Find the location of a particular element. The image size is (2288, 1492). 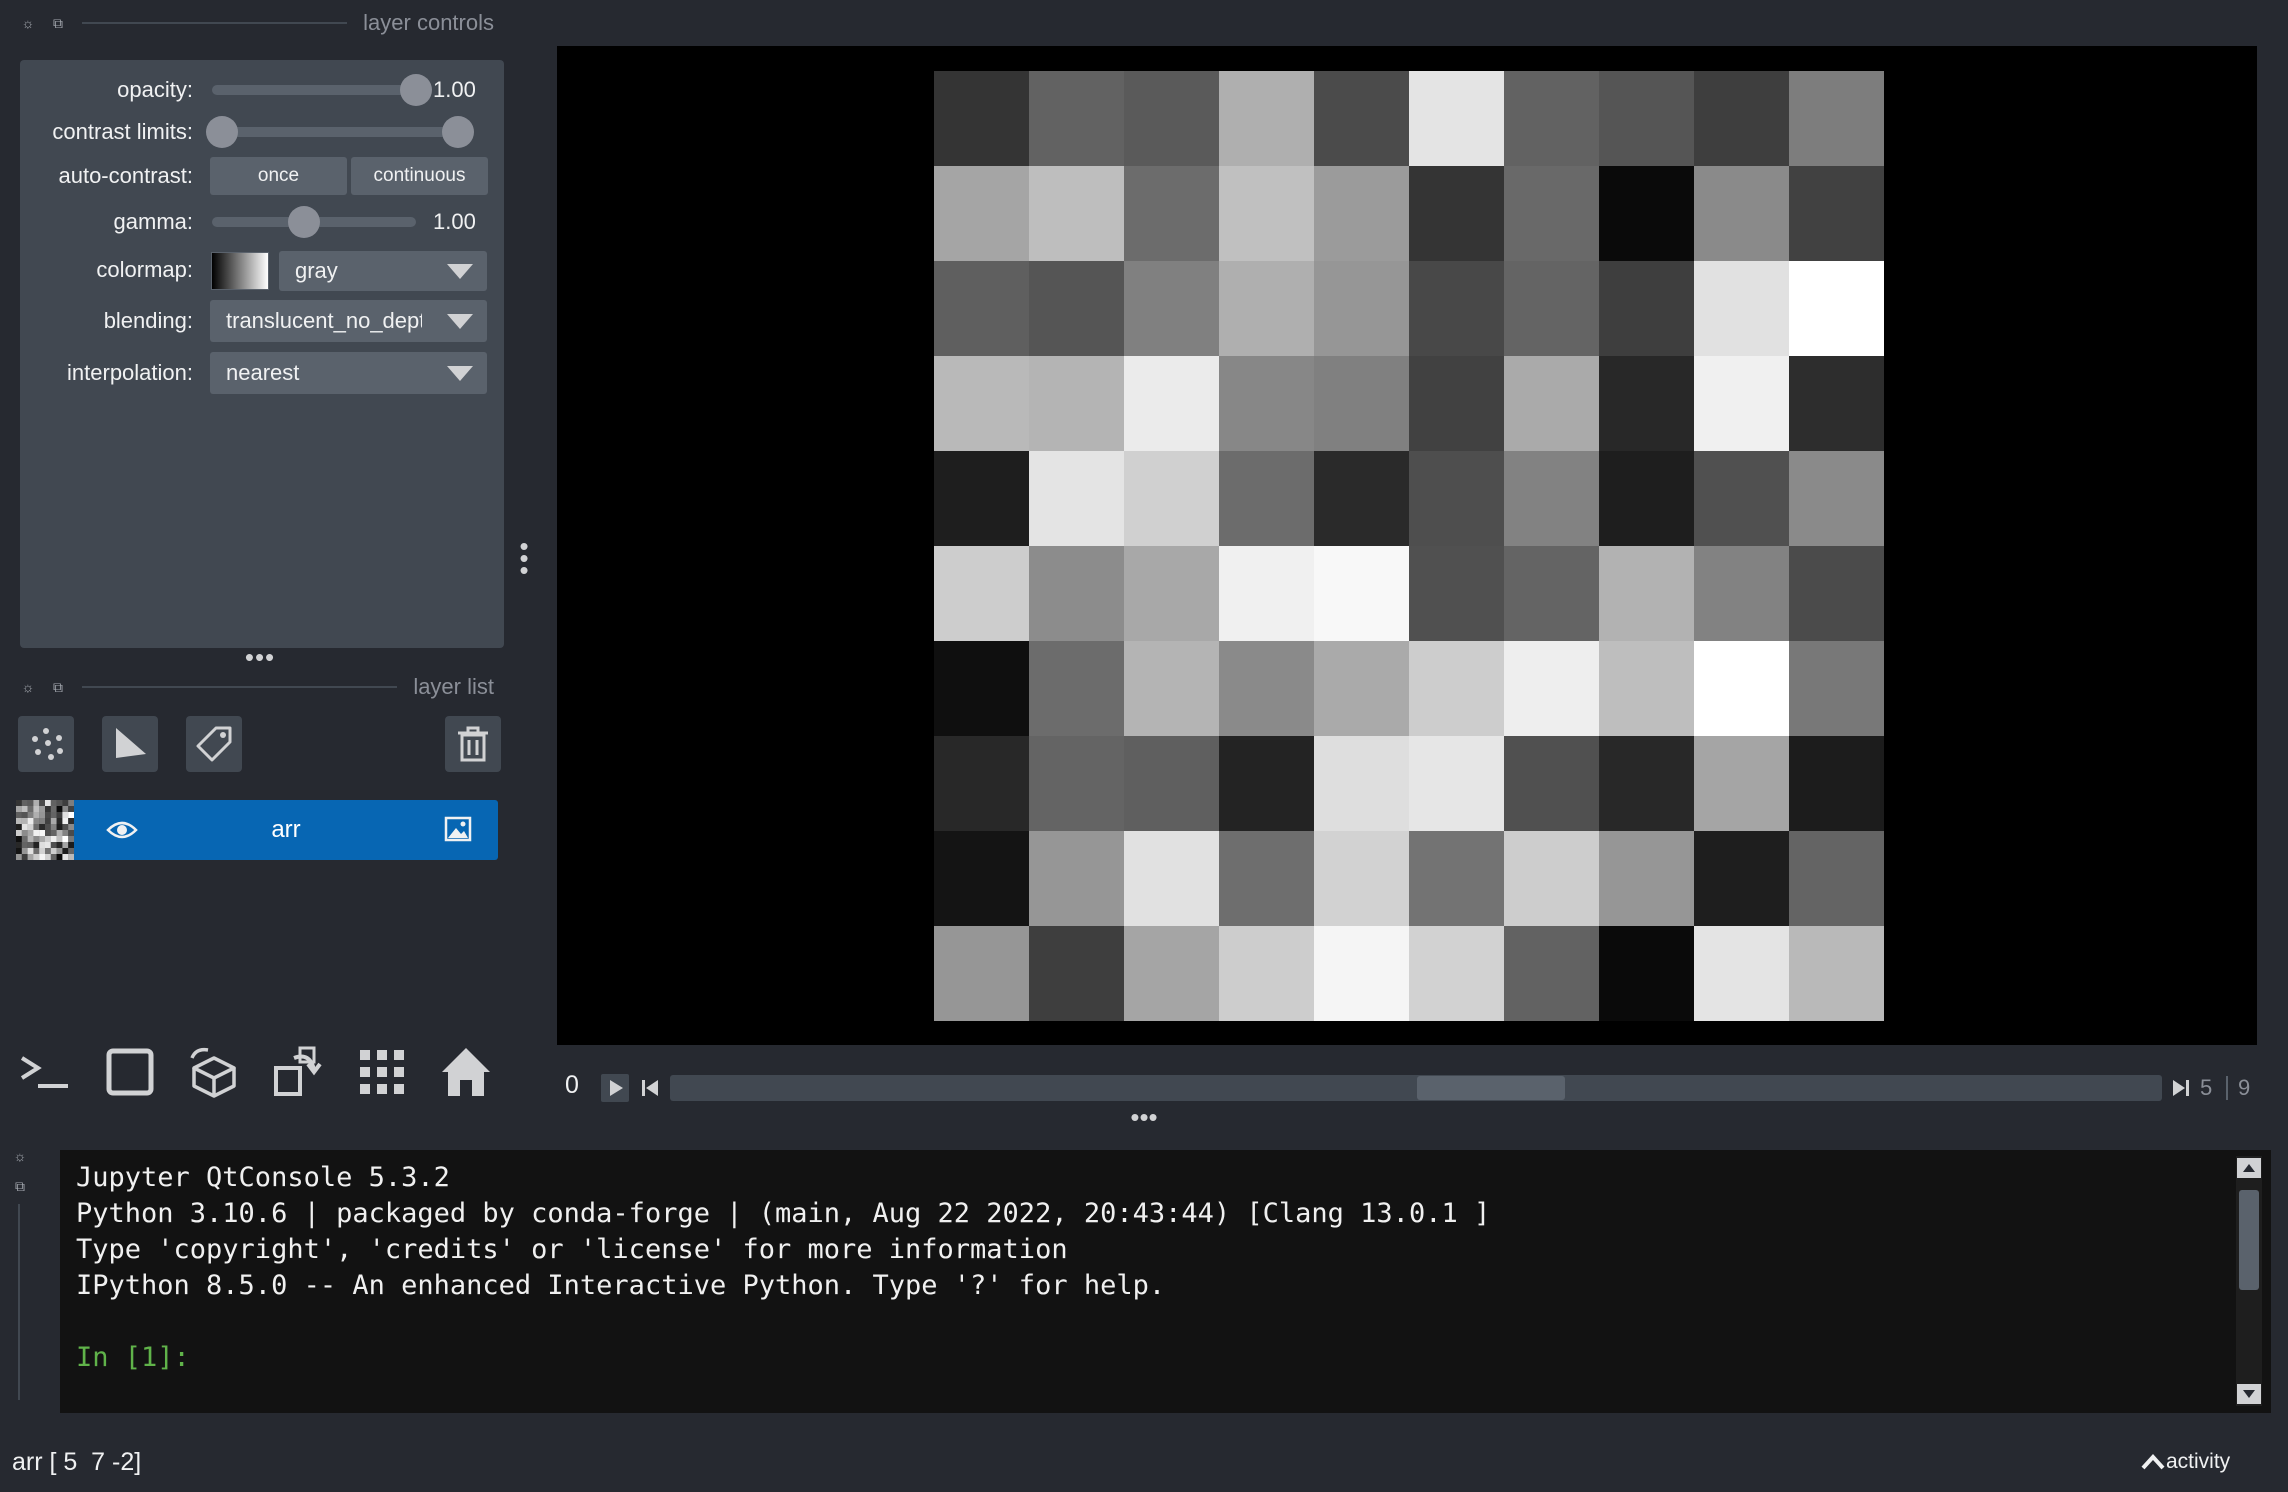

contrast-limits-slider is located at coordinates (340, 132).